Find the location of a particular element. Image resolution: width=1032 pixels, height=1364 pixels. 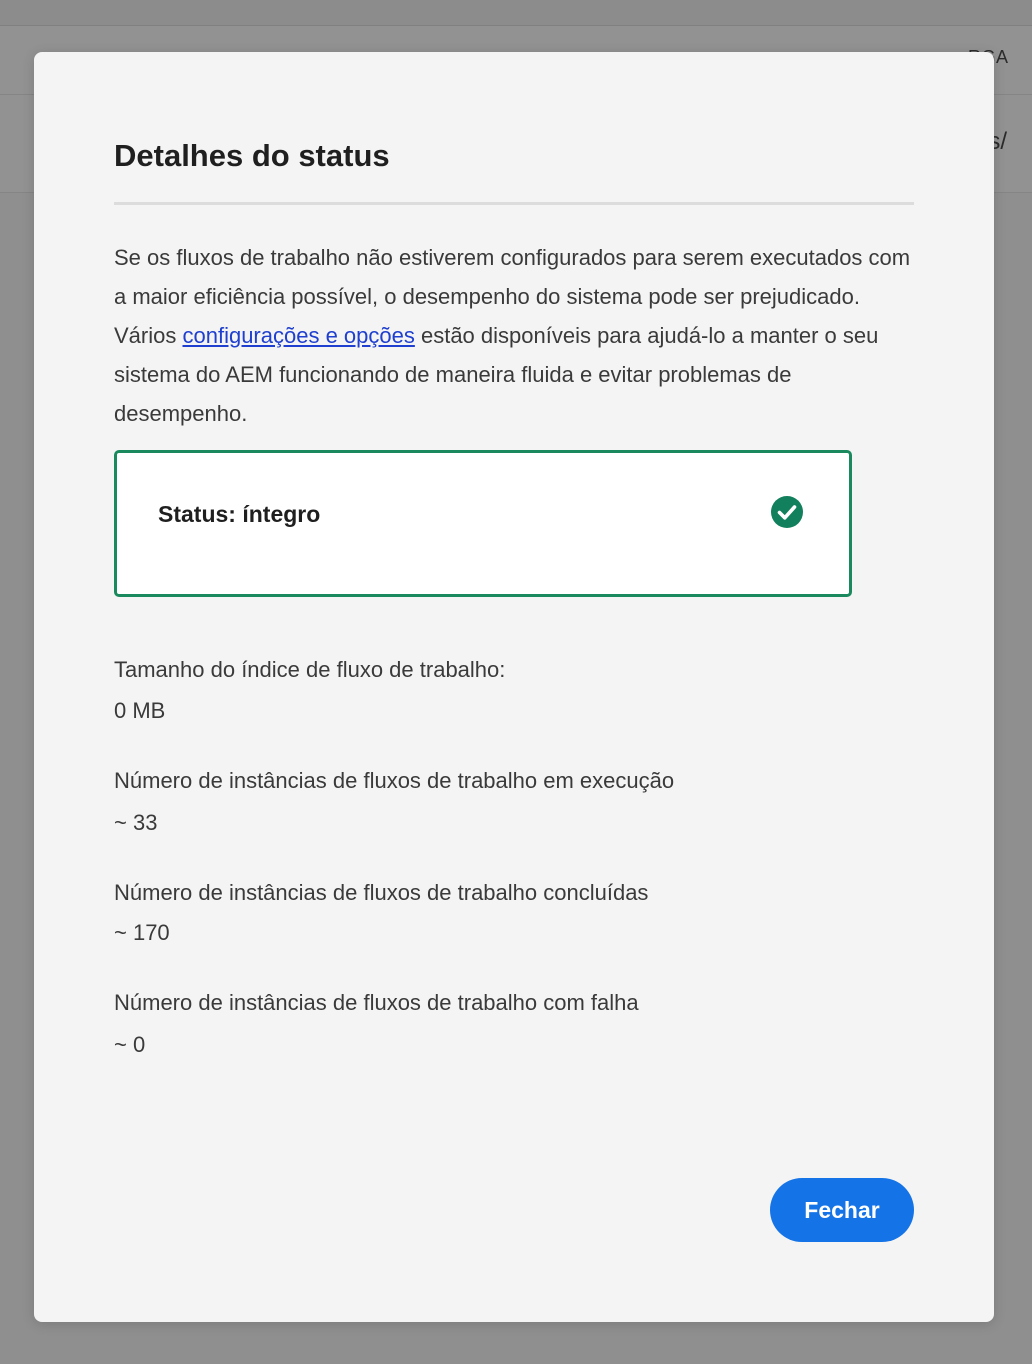

dialog-divider is located at coordinates (514, 203).